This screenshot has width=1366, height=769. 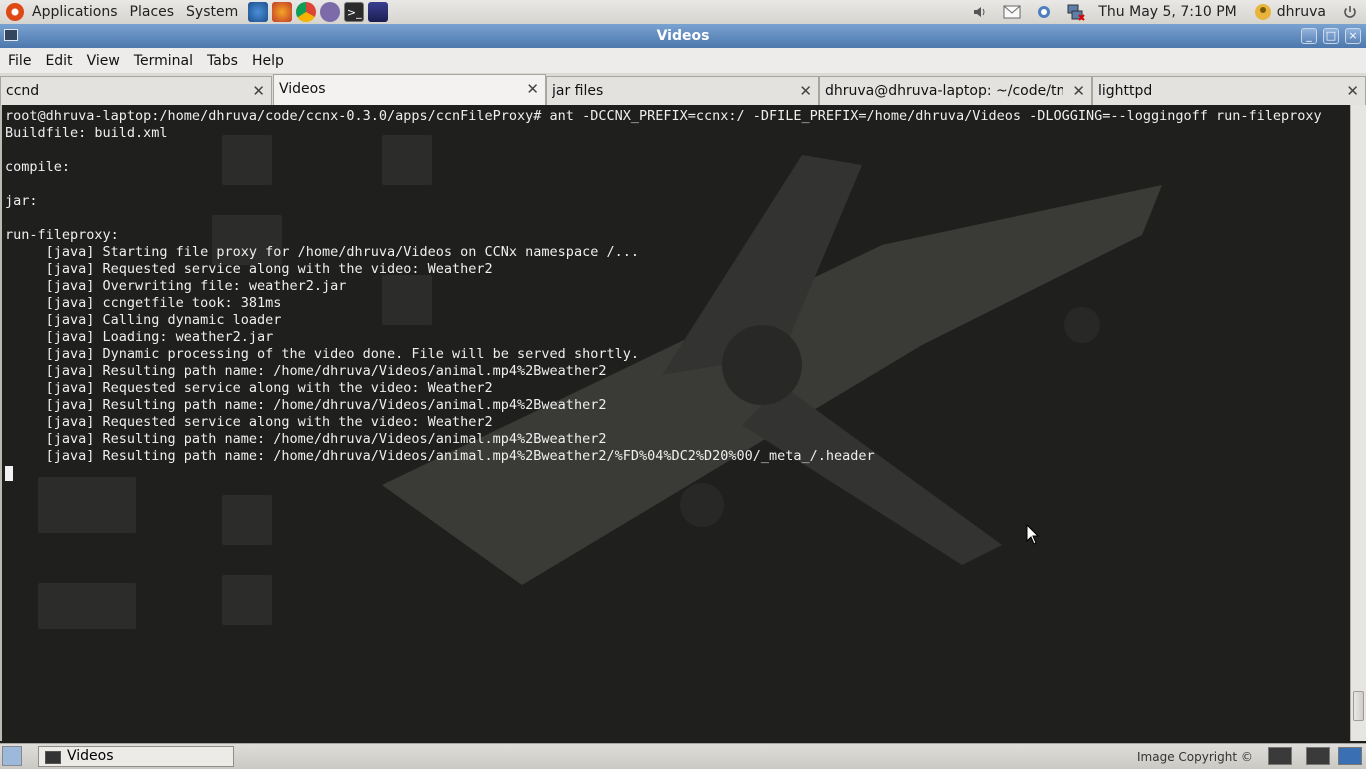 I want to click on tab-ccnd: ccnd ✕, so click(x=136, y=90).